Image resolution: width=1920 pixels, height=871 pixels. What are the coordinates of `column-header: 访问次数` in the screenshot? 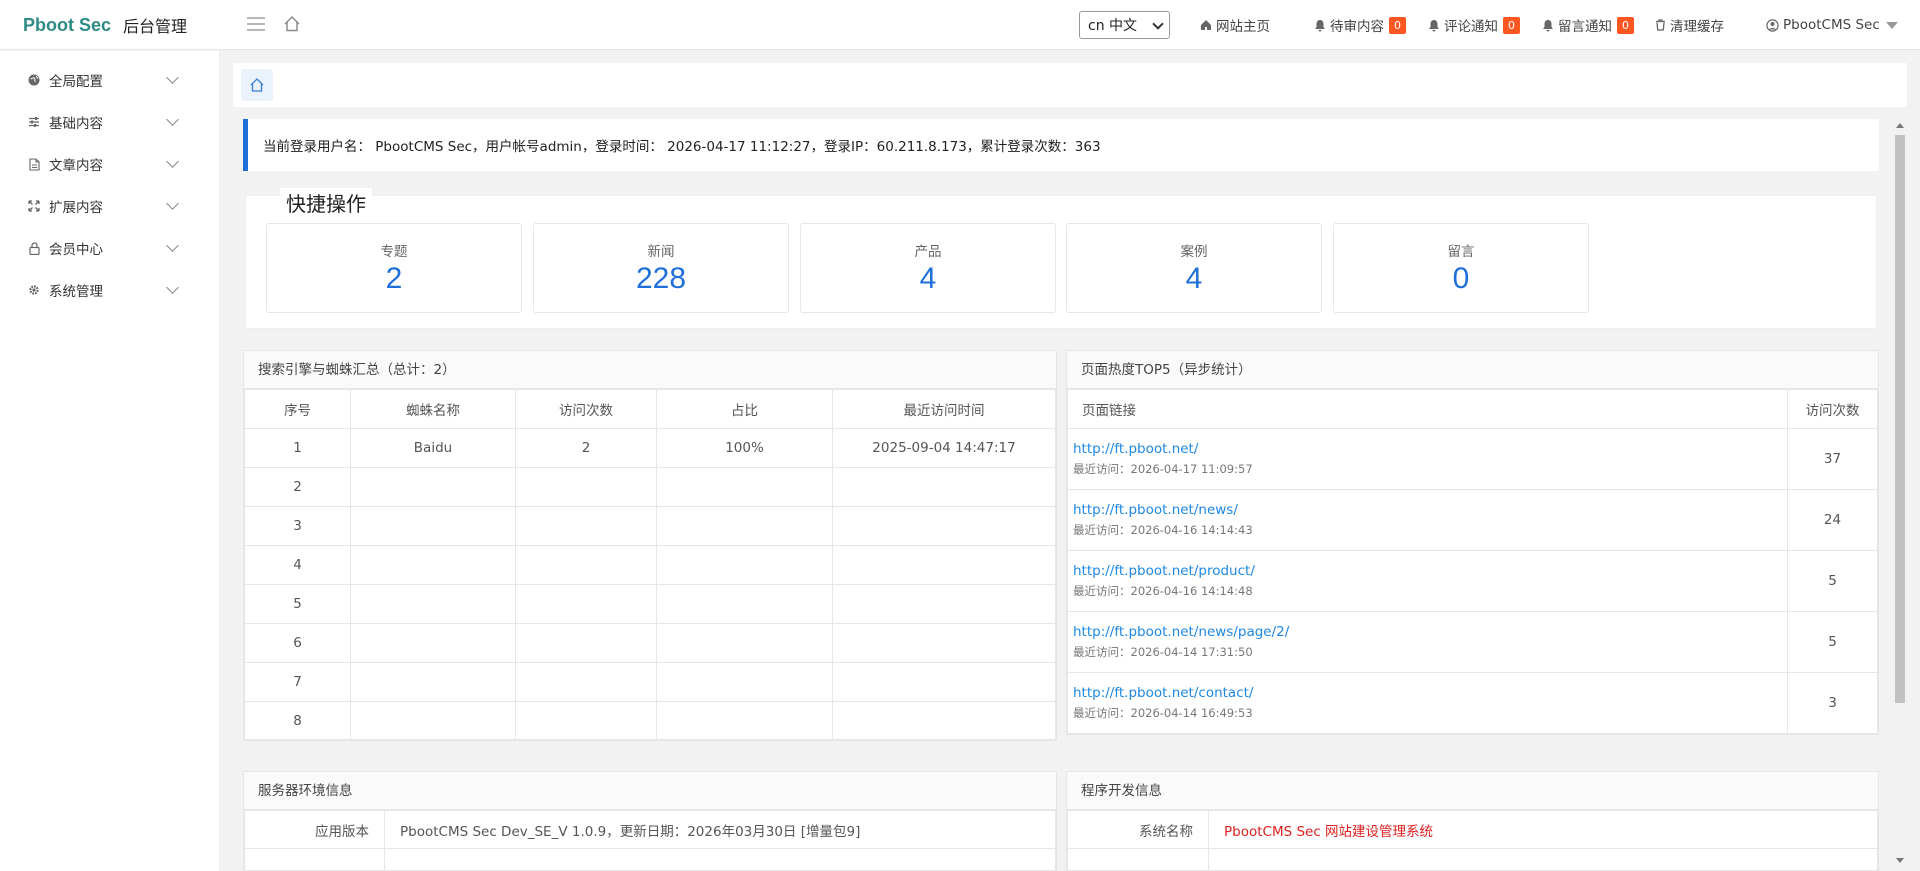 It's located at (586, 409).